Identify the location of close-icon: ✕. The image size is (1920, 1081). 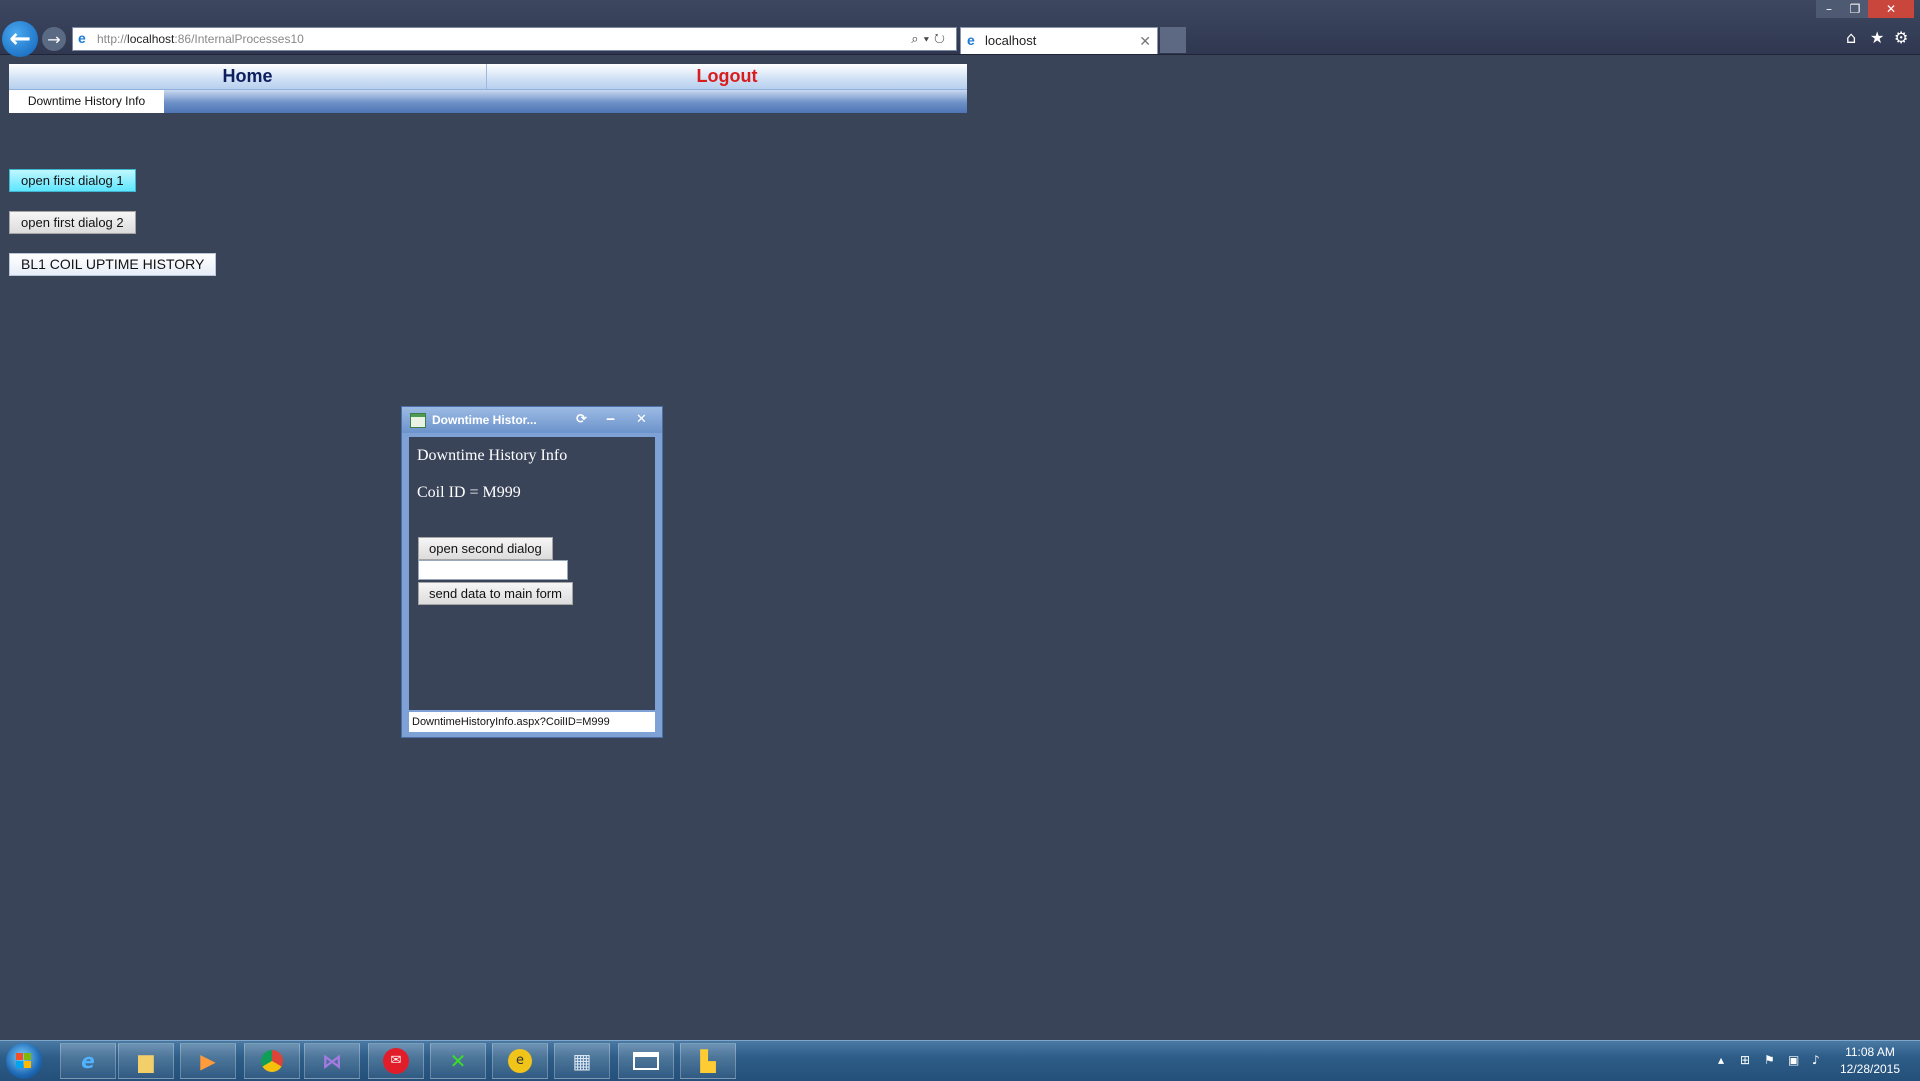
(641, 420).